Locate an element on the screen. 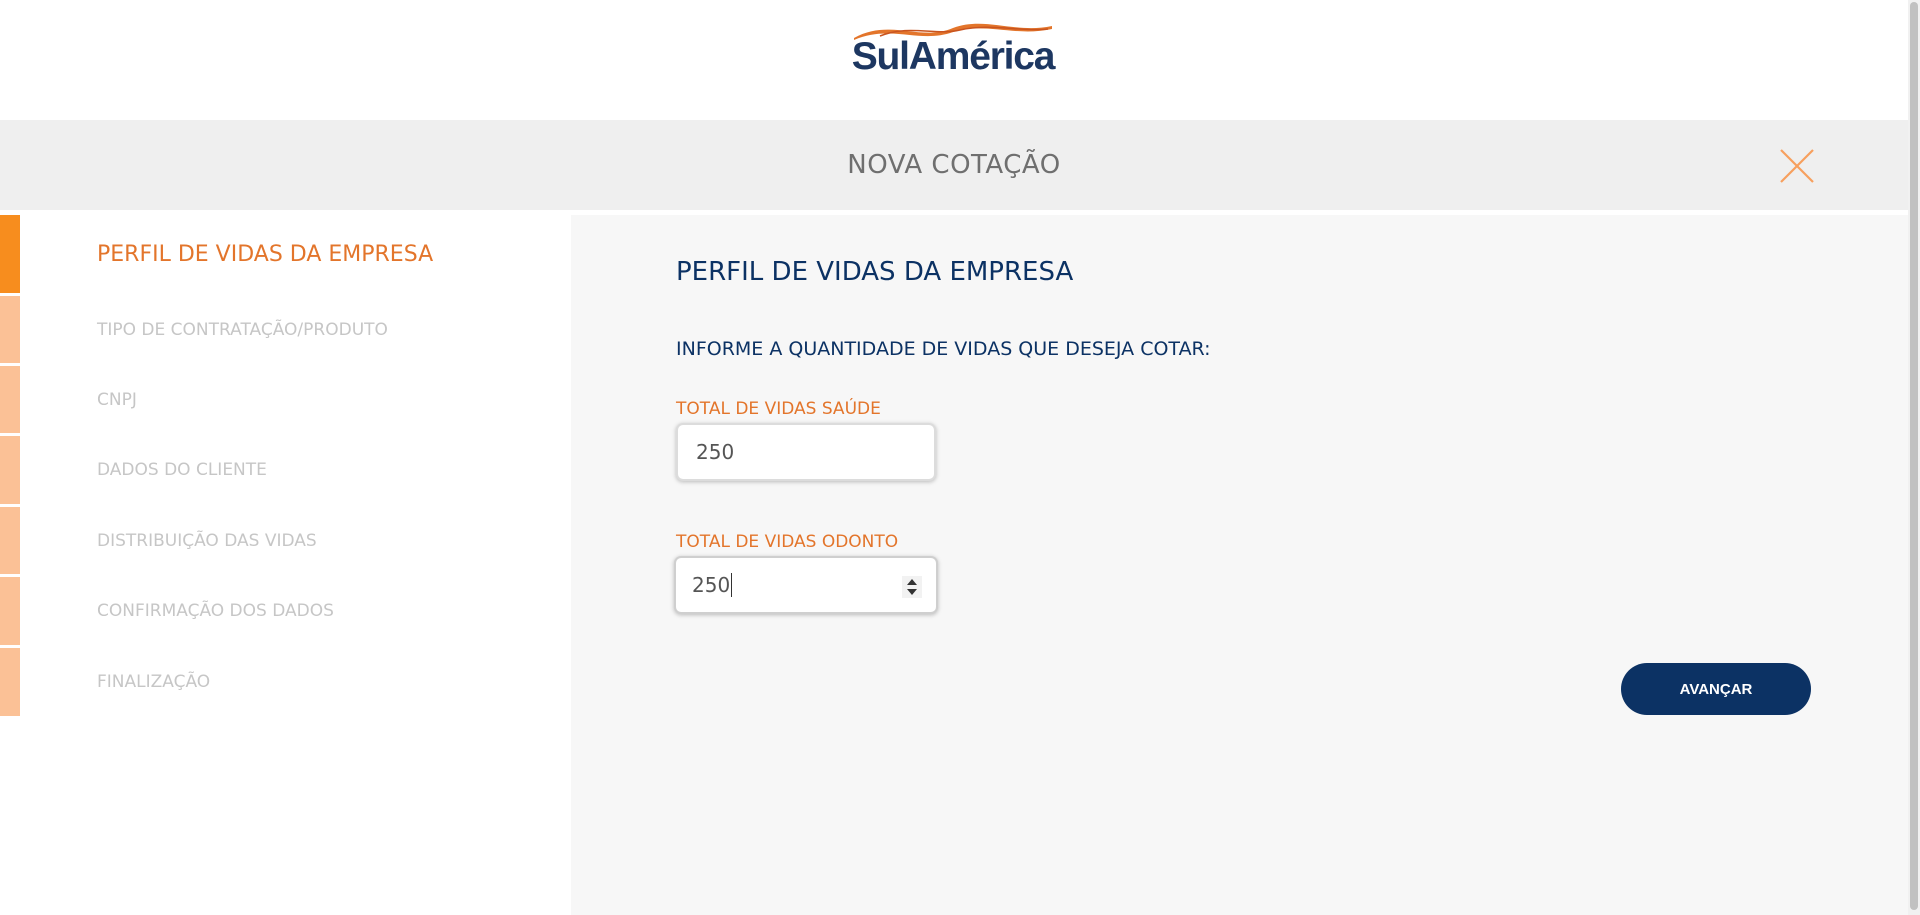 Image resolution: width=1920 pixels, height=915 pixels. next-button: AVANÇAR is located at coordinates (1716, 689).